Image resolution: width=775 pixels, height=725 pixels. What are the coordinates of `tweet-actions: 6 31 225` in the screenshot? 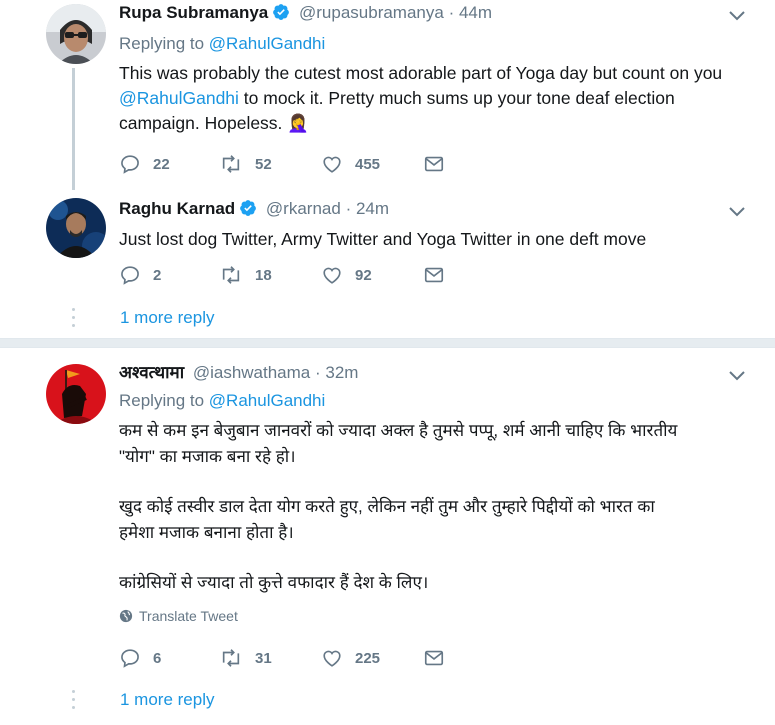 It's located at (282, 658).